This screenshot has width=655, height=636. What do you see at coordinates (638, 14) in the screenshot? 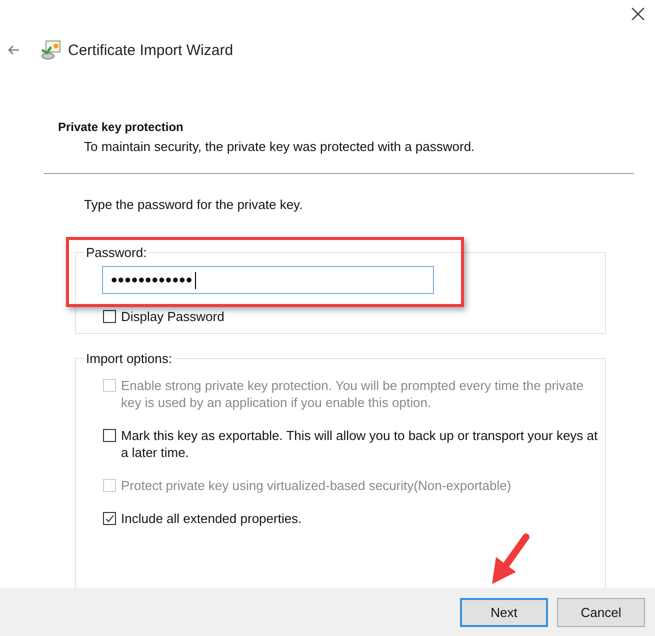
I see `close-icon` at bounding box center [638, 14].